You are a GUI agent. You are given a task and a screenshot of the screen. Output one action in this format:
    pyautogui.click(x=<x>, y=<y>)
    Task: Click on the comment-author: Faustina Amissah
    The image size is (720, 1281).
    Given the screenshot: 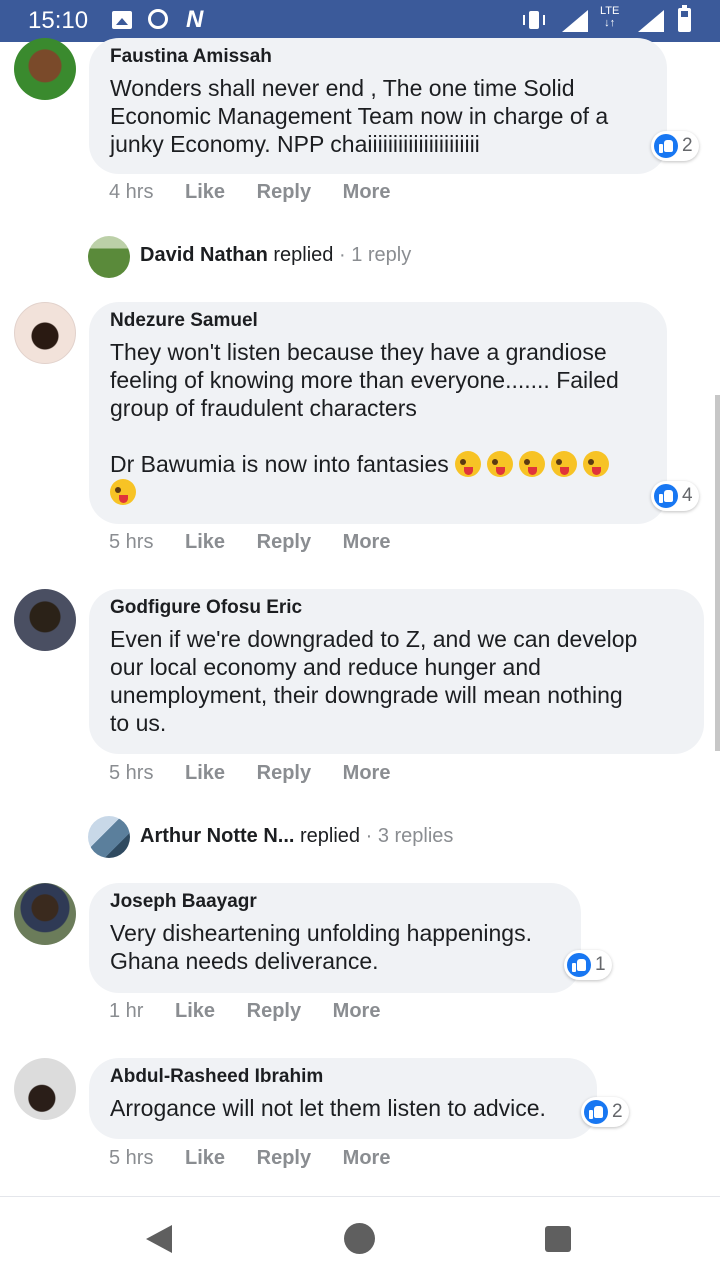 What is the action you would take?
    pyautogui.click(x=191, y=57)
    